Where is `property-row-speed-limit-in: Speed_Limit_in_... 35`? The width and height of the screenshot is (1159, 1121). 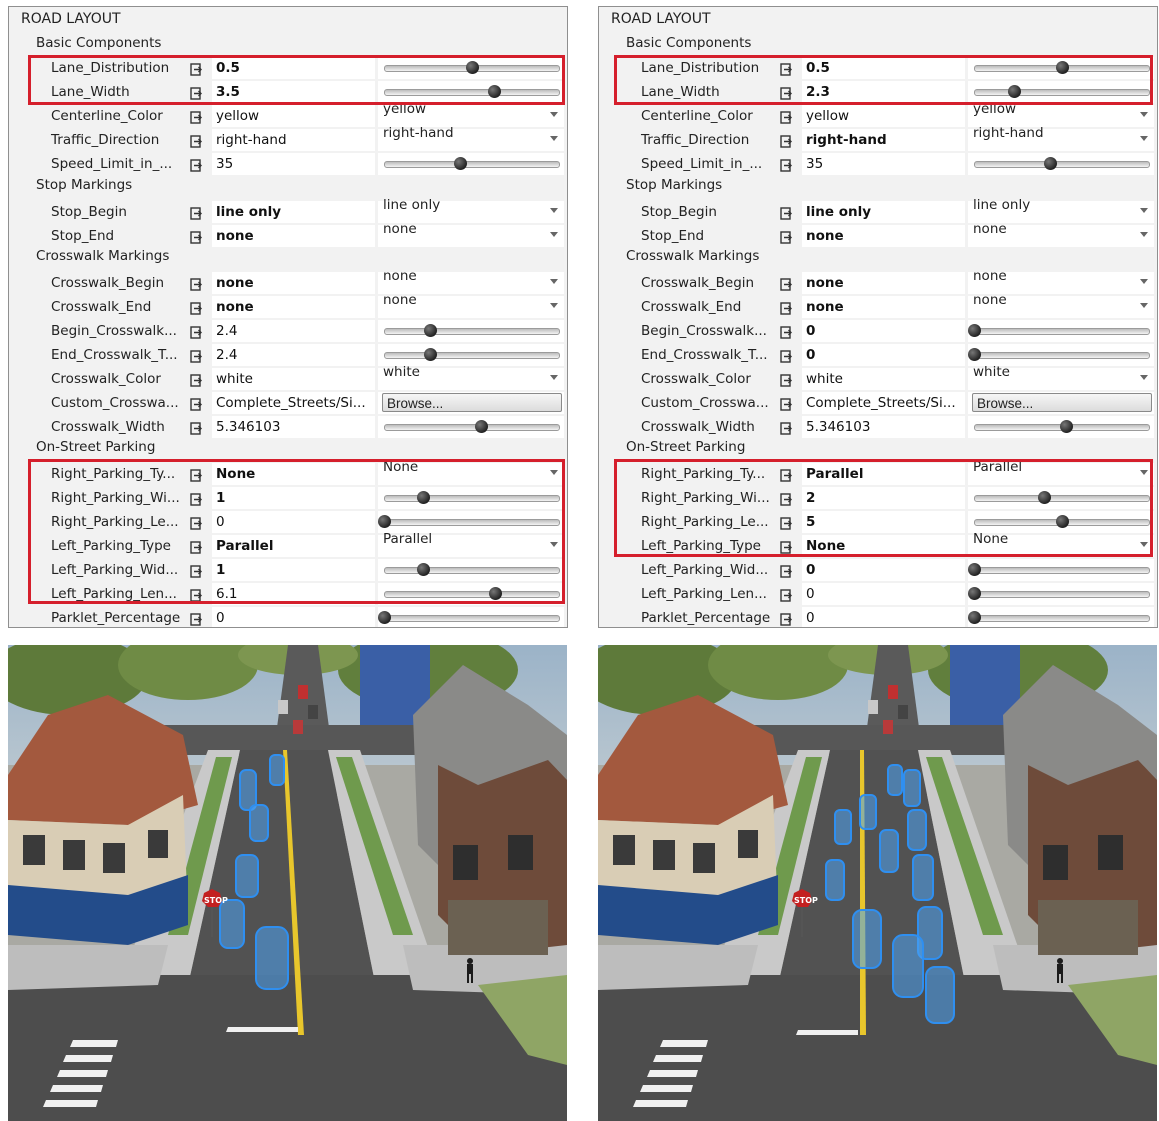
property-row-speed-limit-in: Speed_Limit_in_... 35 is located at coordinates (299, 164).